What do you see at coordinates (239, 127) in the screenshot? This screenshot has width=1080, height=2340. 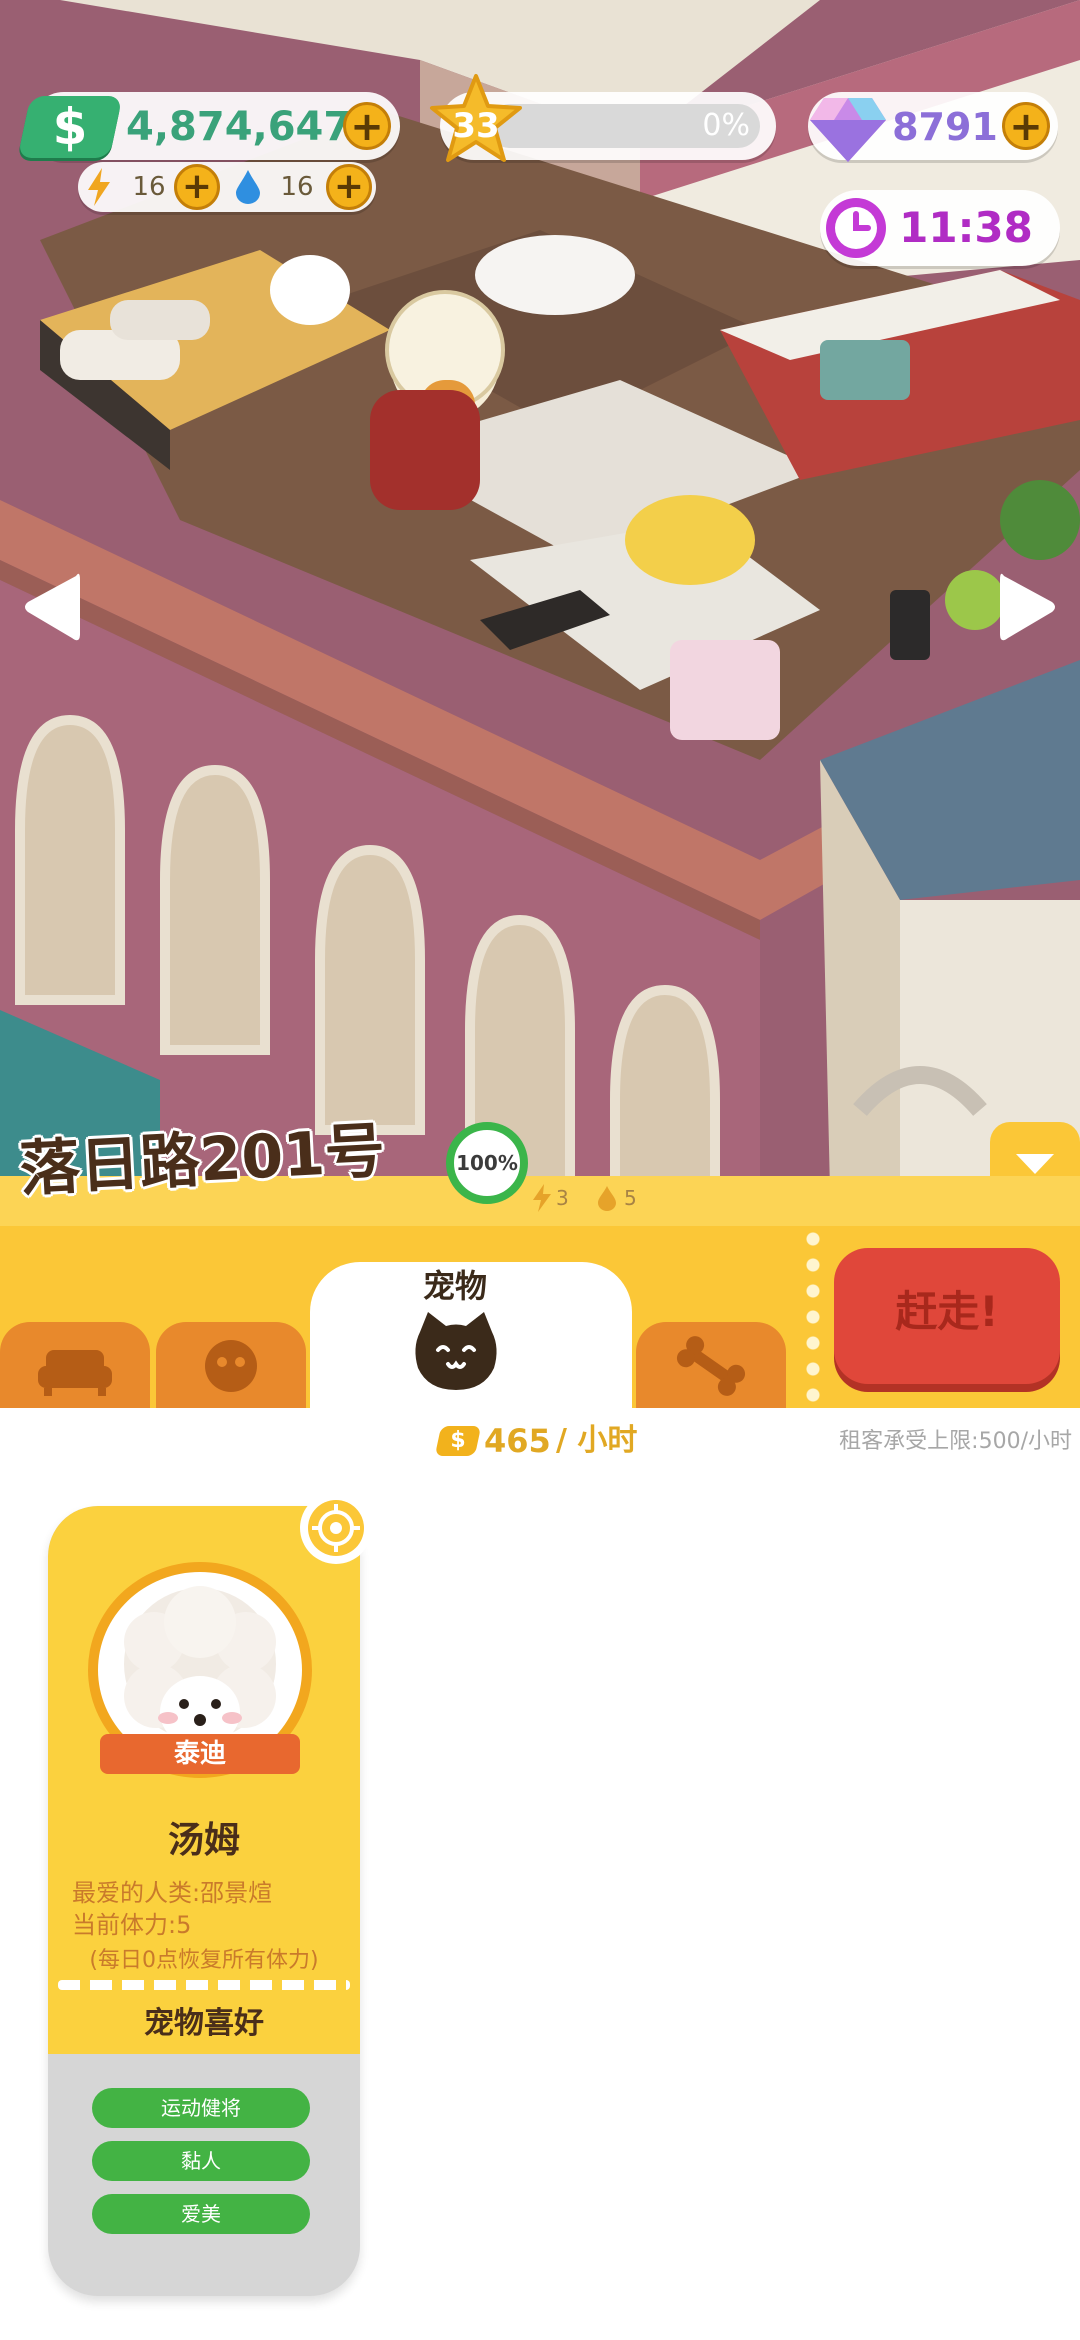 I see `money-value: 4,874,647` at bounding box center [239, 127].